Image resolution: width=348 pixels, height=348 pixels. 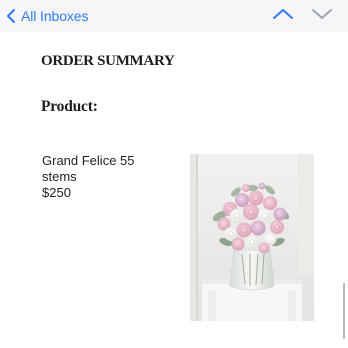 I want to click on scroll-indicator, so click(x=344, y=311).